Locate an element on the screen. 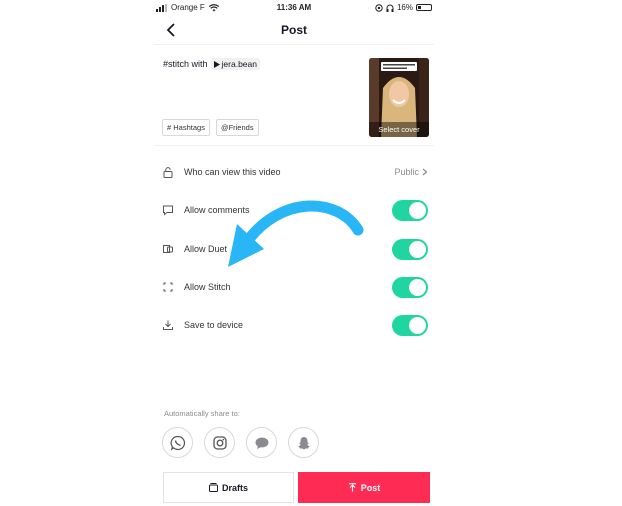 This screenshot has height=506, width=622. comment-icon is located at coordinates (168, 210).